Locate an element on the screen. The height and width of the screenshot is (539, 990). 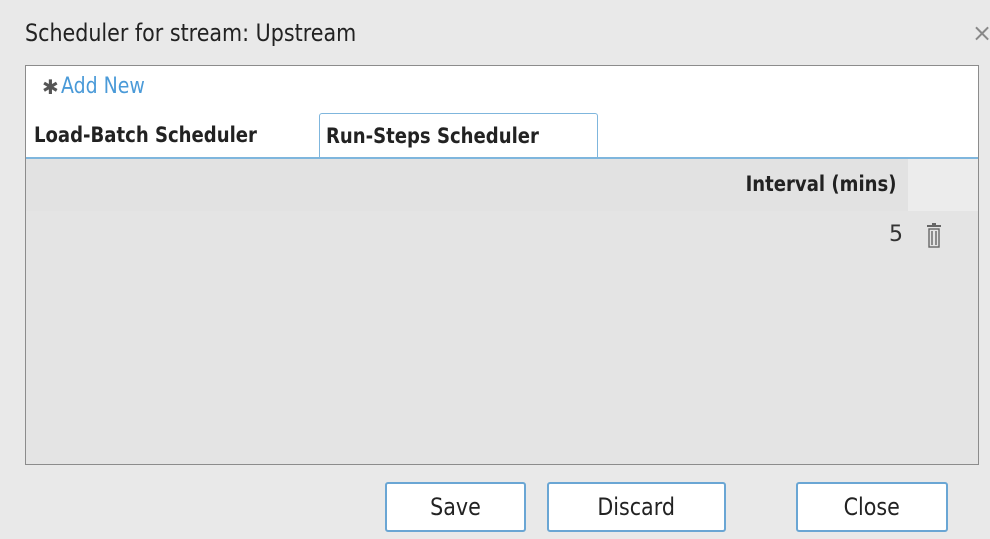
dialog-title: Scheduler for stream: Upstream is located at coordinates (191, 33).